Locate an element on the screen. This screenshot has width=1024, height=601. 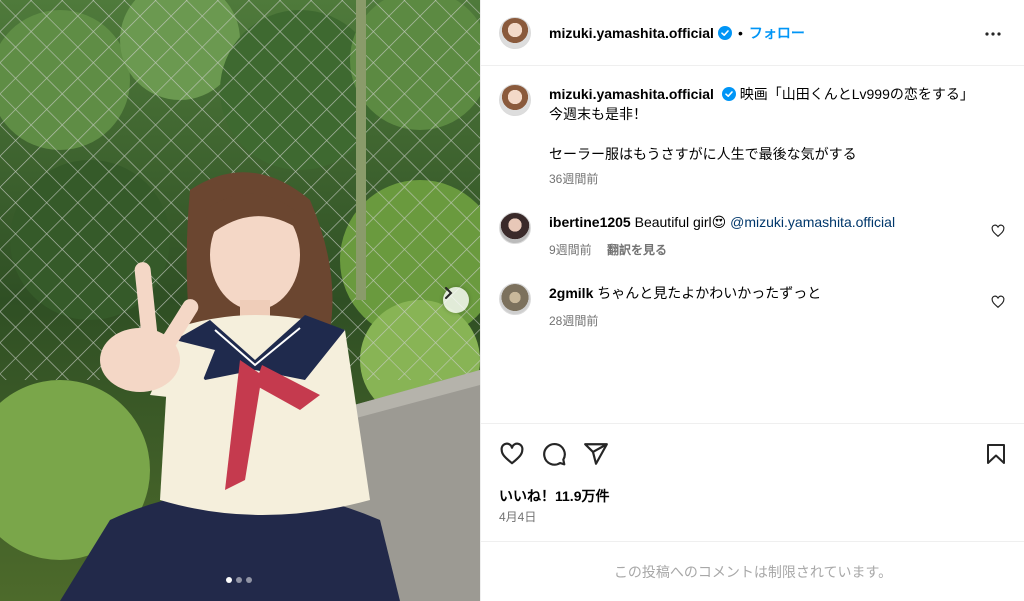
post-header: mizuki.yamashita.official • フォロー is located at coordinates (752, 33).